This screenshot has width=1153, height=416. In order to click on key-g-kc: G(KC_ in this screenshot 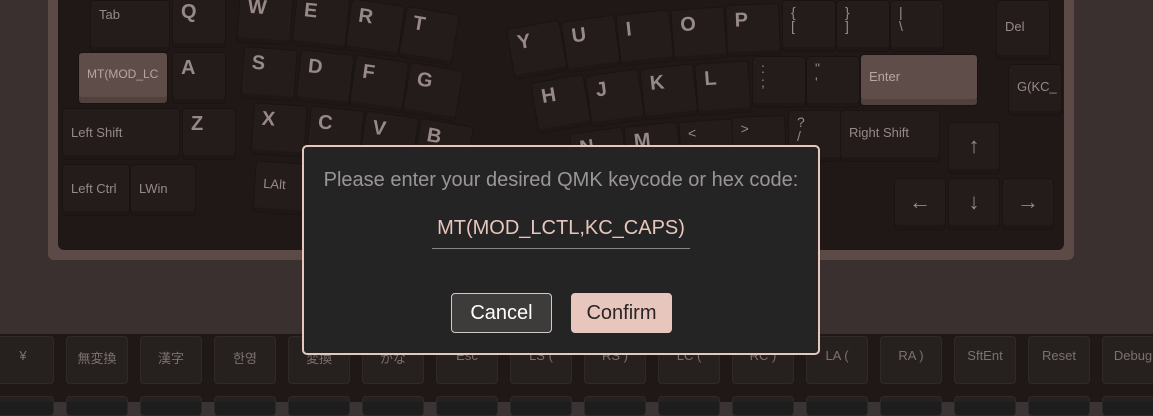, I will do `click(1035, 90)`.